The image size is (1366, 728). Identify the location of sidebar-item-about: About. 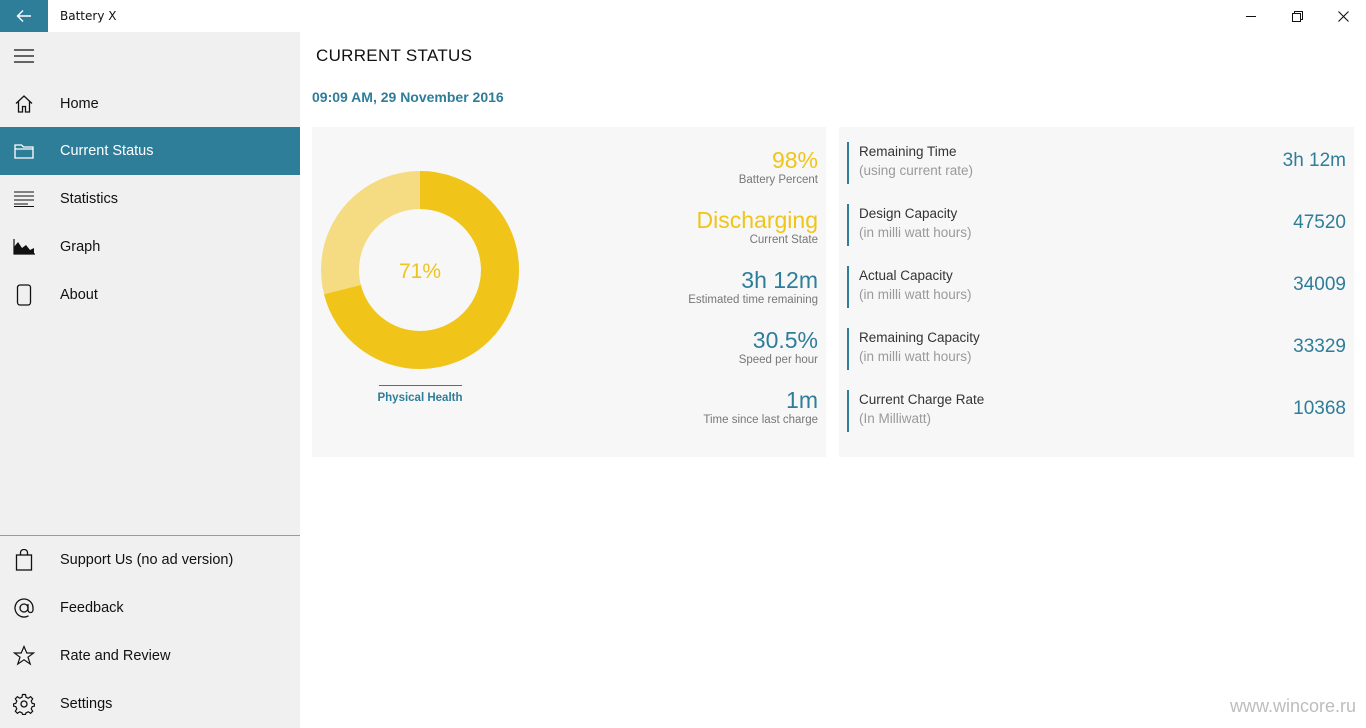
(150, 295).